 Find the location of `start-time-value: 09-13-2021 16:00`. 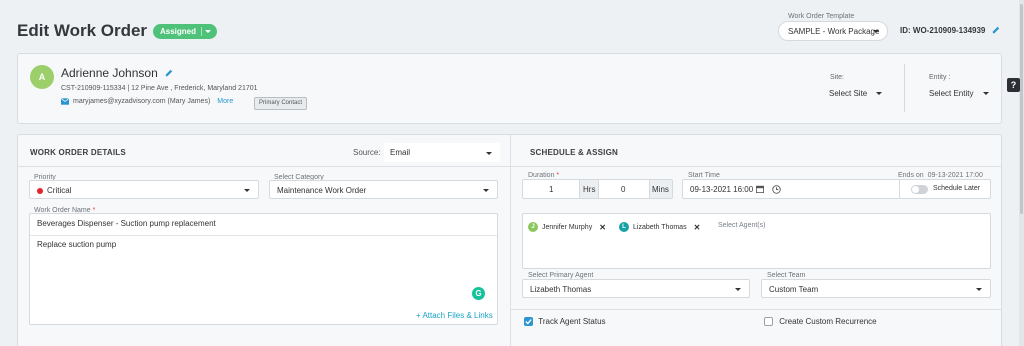

start-time-value: 09-13-2021 16:00 is located at coordinates (722, 189).